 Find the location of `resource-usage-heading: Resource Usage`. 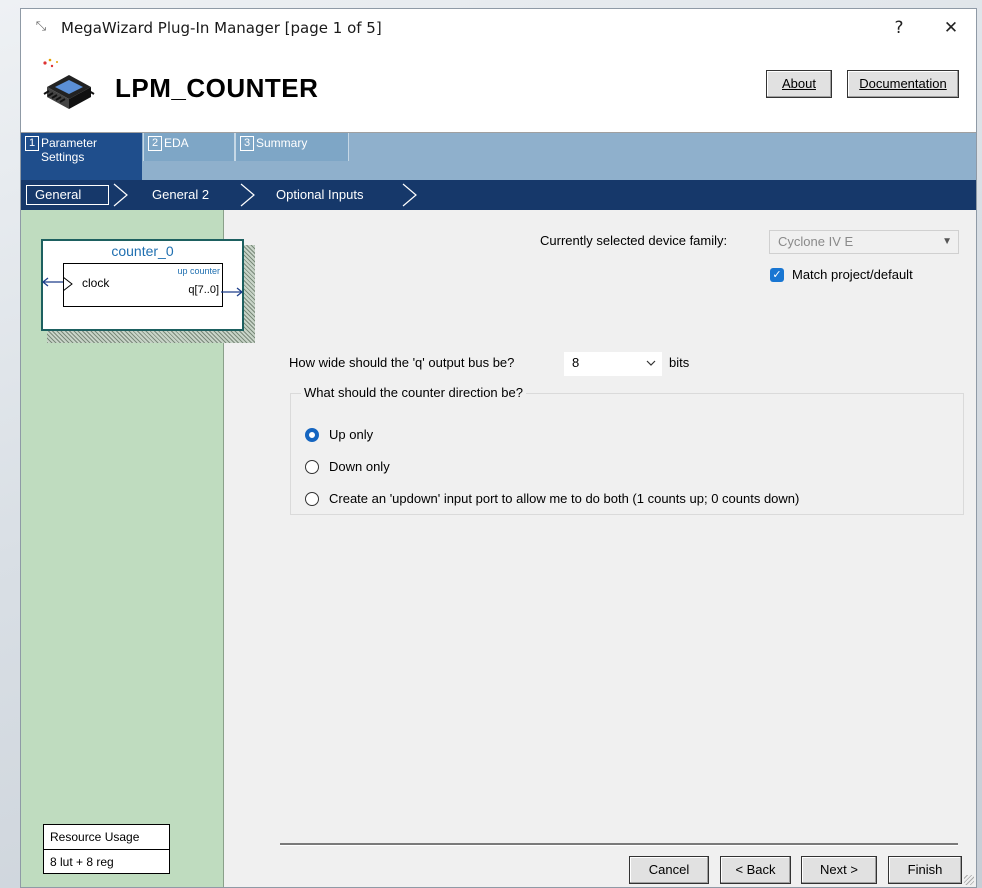

resource-usage-heading: Resource Usage is located at coordinates (106, 837).